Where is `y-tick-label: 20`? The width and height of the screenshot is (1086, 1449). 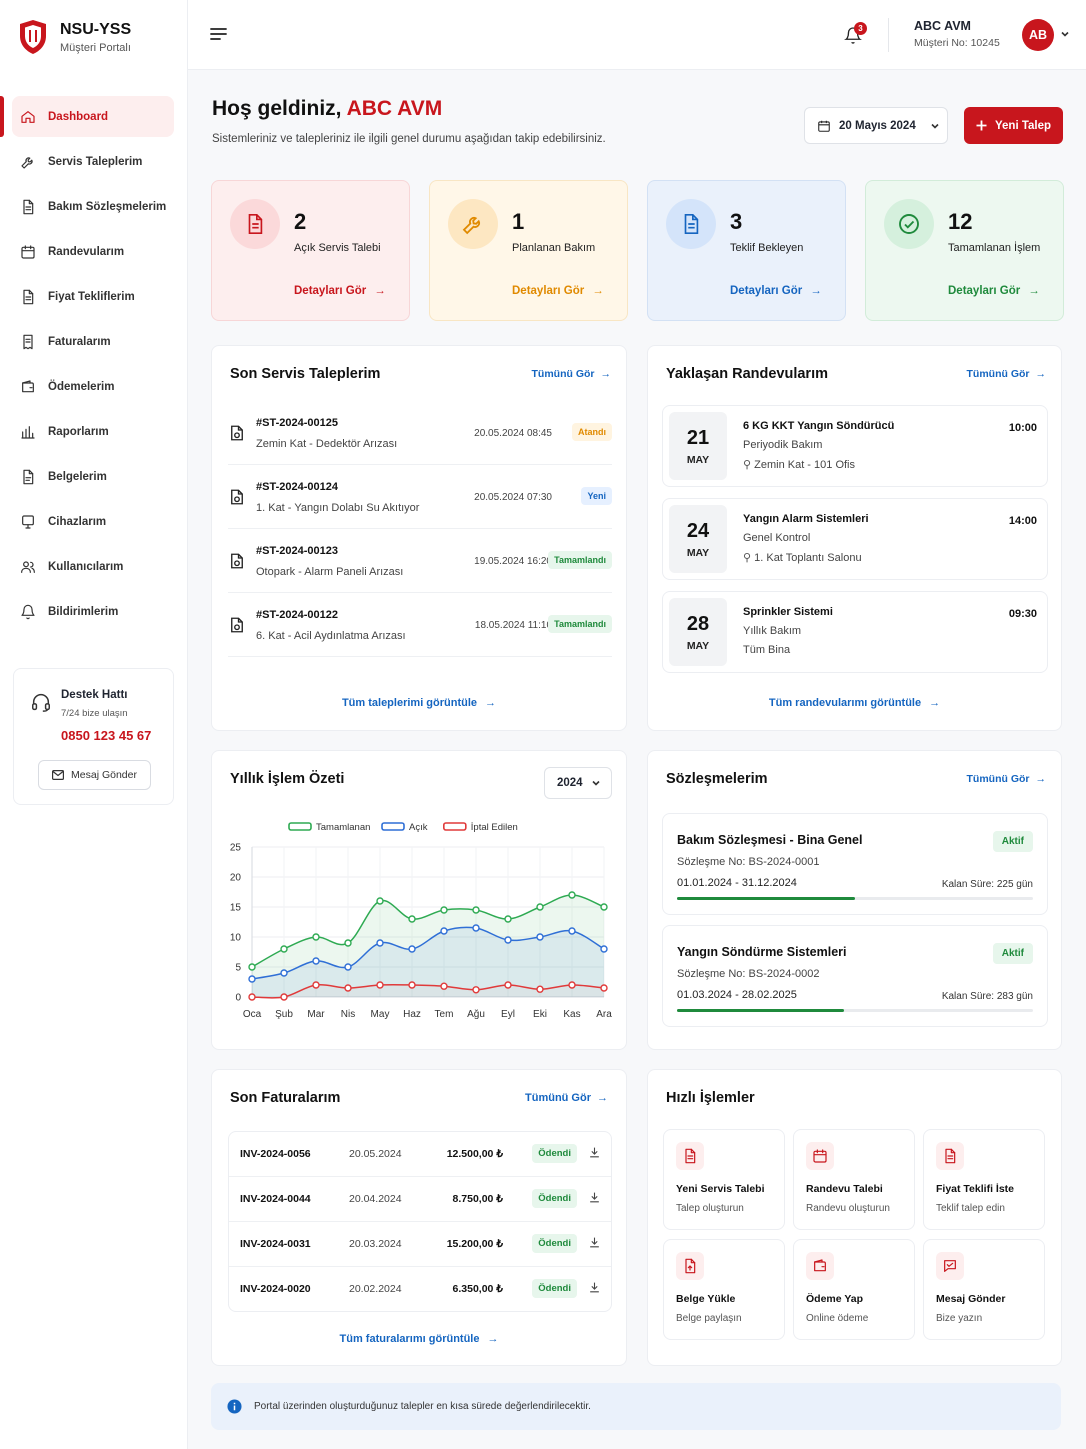
y-tick-label: 20 is located at coordinates (236, 878).